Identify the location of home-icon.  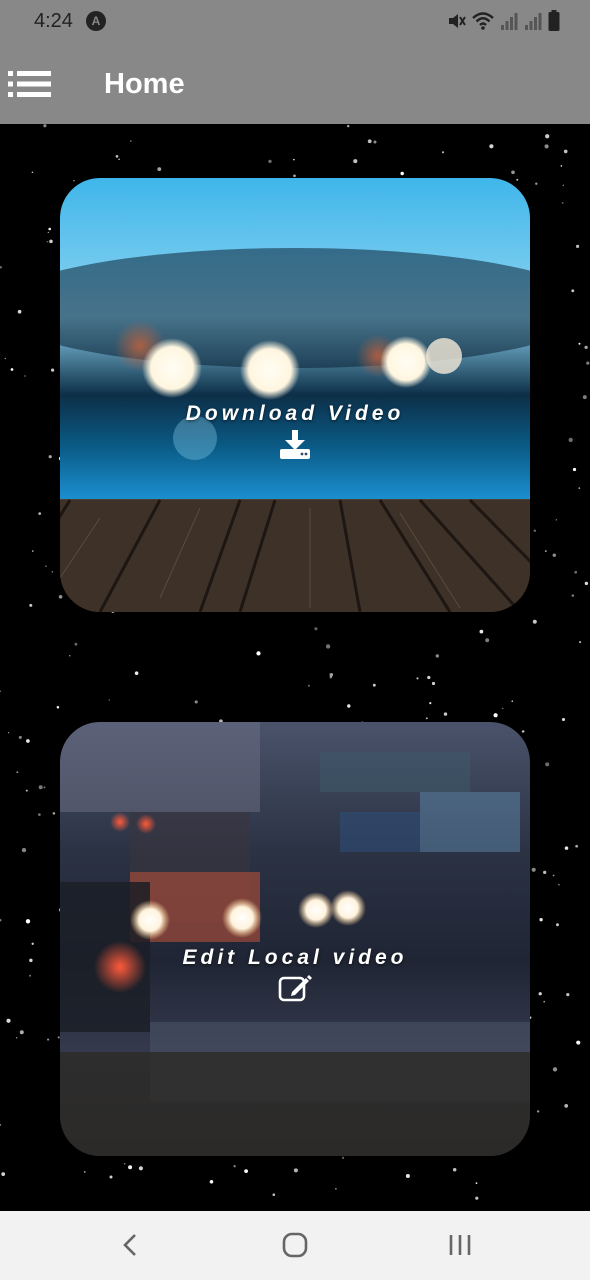
(295, 1245).